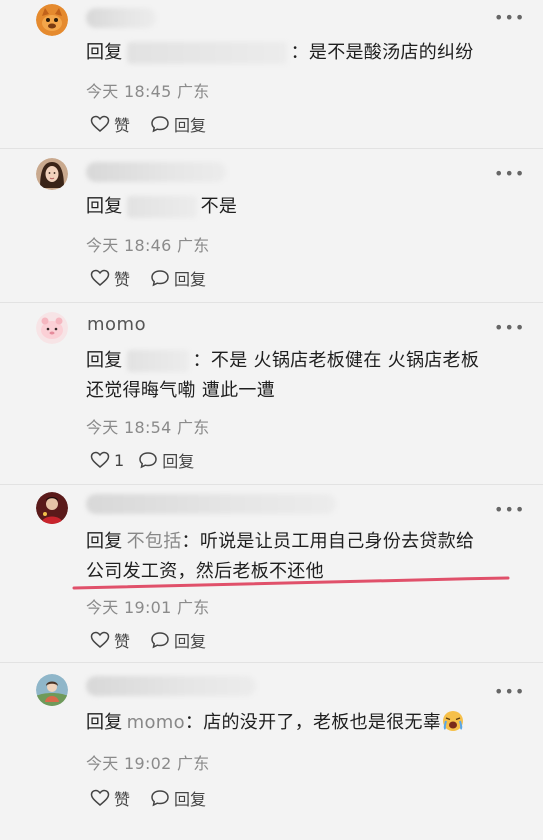 The height and width of the screenshot is (840, 543). I want to click on comment-content: ：听说是让员工用自己身份去贷款给, so click(328, 541).